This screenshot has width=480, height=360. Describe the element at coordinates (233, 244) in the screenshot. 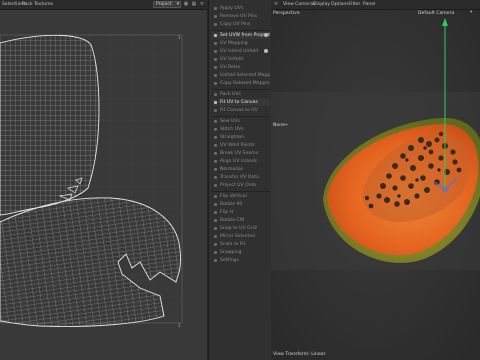

I see `tool-label: Scale to Fit` at that location.